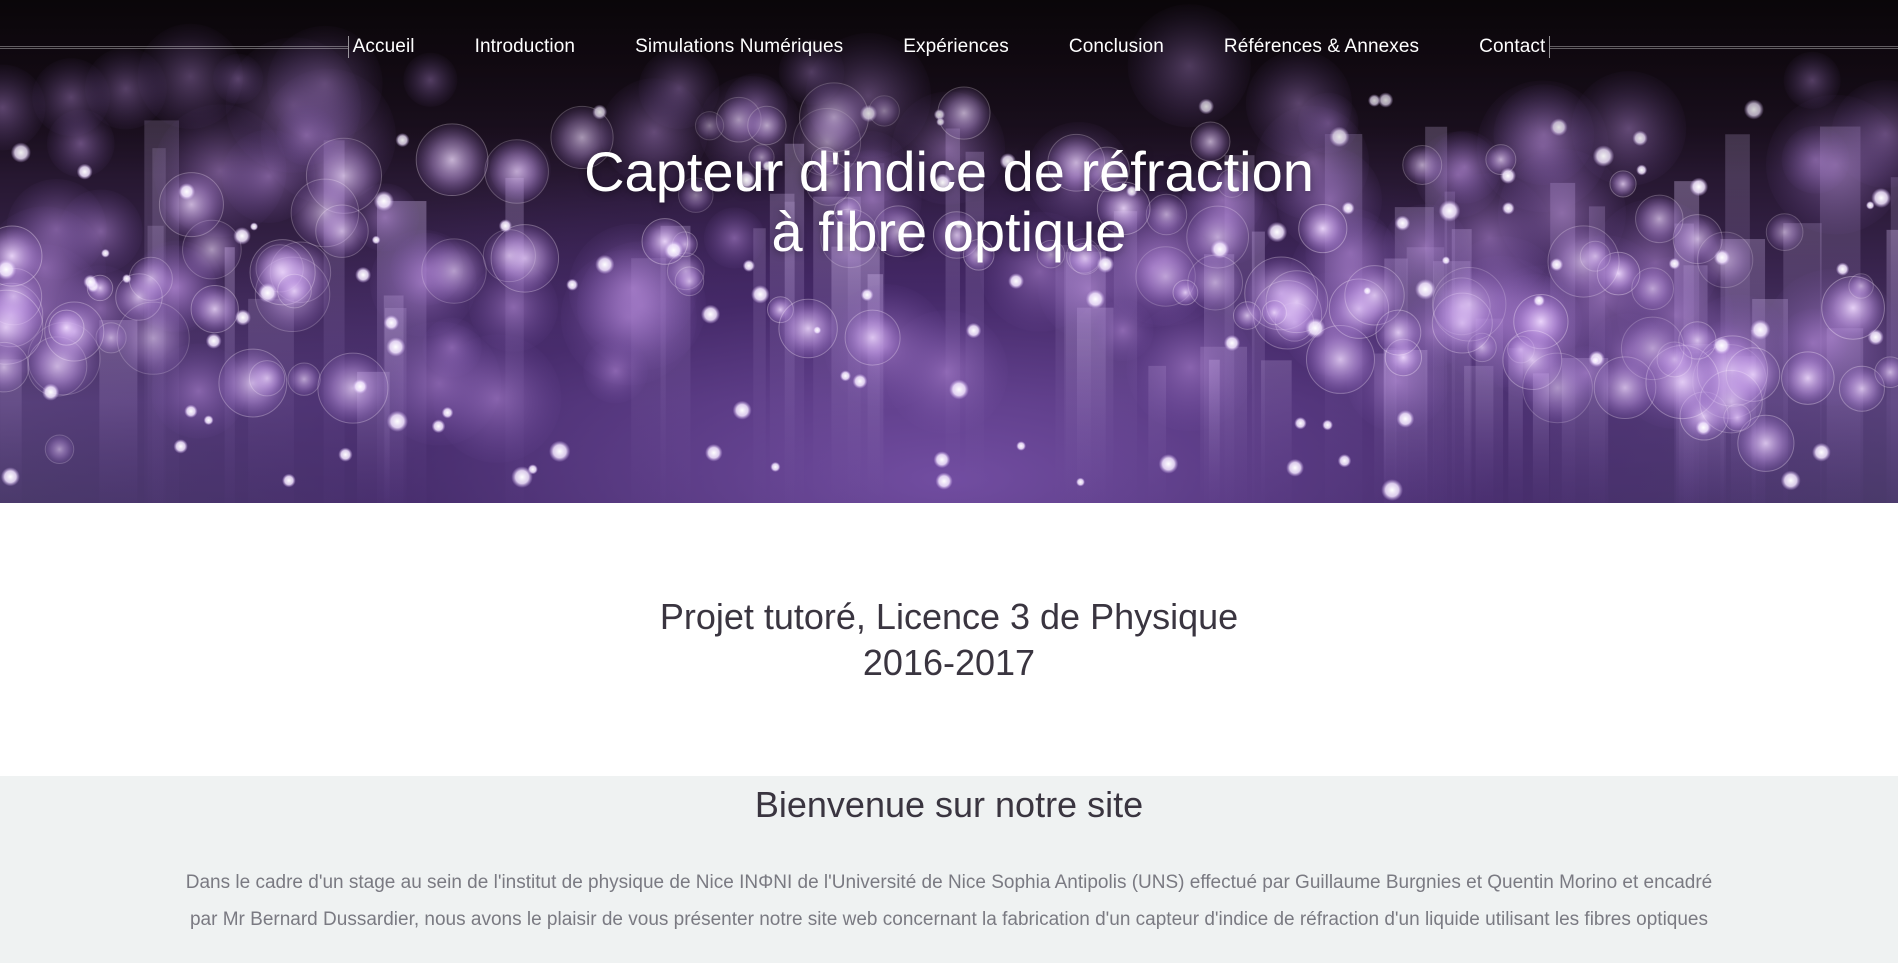 The height and width of the screenshot is (963, 1898). What do you see at coordinates (949, 804) in the screenshot?
I see `welcome-title: Bienvenue sur notre site` at bounding box center [949, 804].